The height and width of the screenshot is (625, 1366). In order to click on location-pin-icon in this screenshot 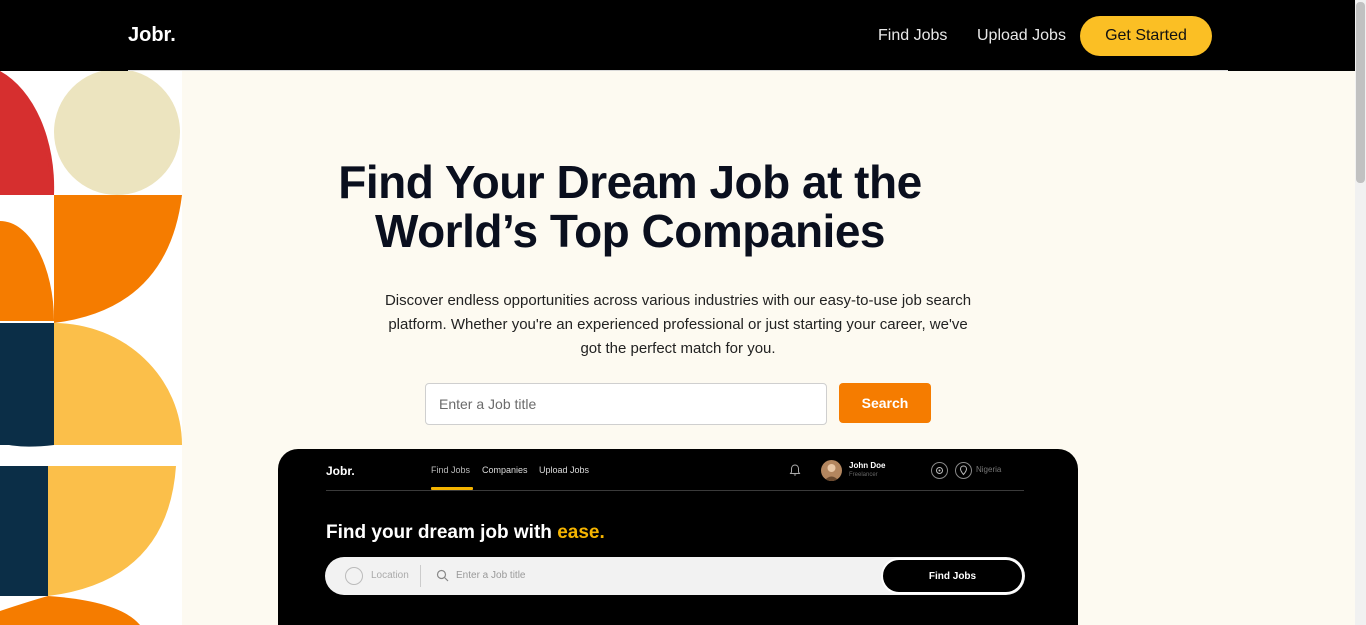, I will do `click(963, 470)`.